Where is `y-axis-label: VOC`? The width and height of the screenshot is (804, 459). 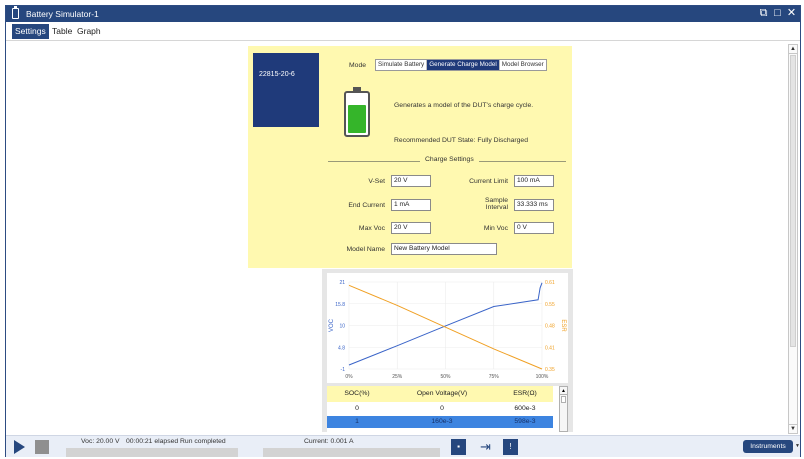
y-axis-label: VOC is located at coordinates (332, 325).